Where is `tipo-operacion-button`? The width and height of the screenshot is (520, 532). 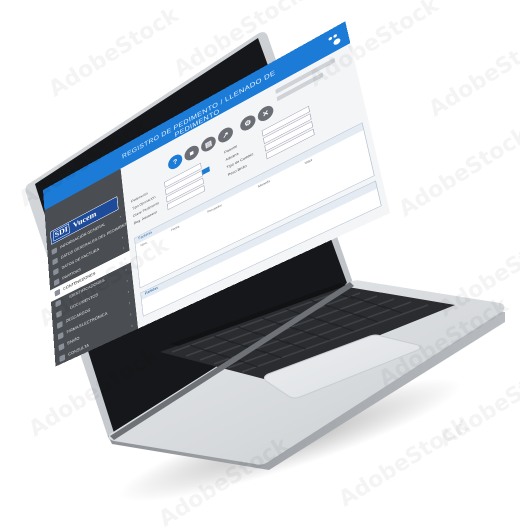
tipo-operacion-button is located at coordinates (205, 170).